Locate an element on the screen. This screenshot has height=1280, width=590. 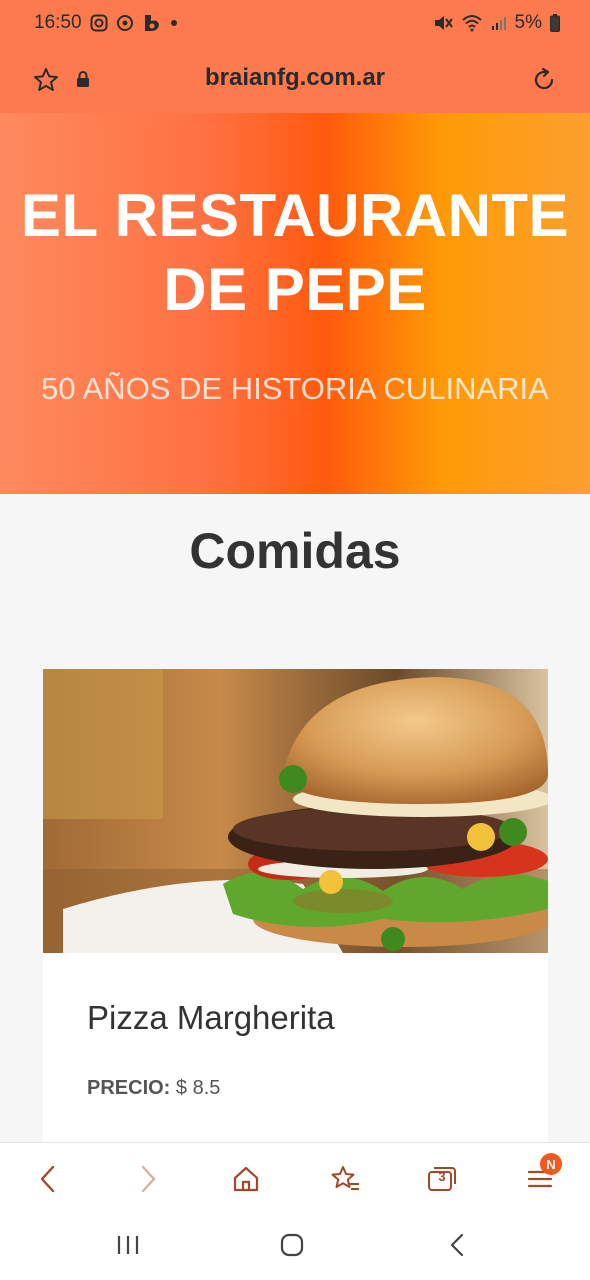
browser-toolbar: 3 N is located at coordinates (295, 1178).